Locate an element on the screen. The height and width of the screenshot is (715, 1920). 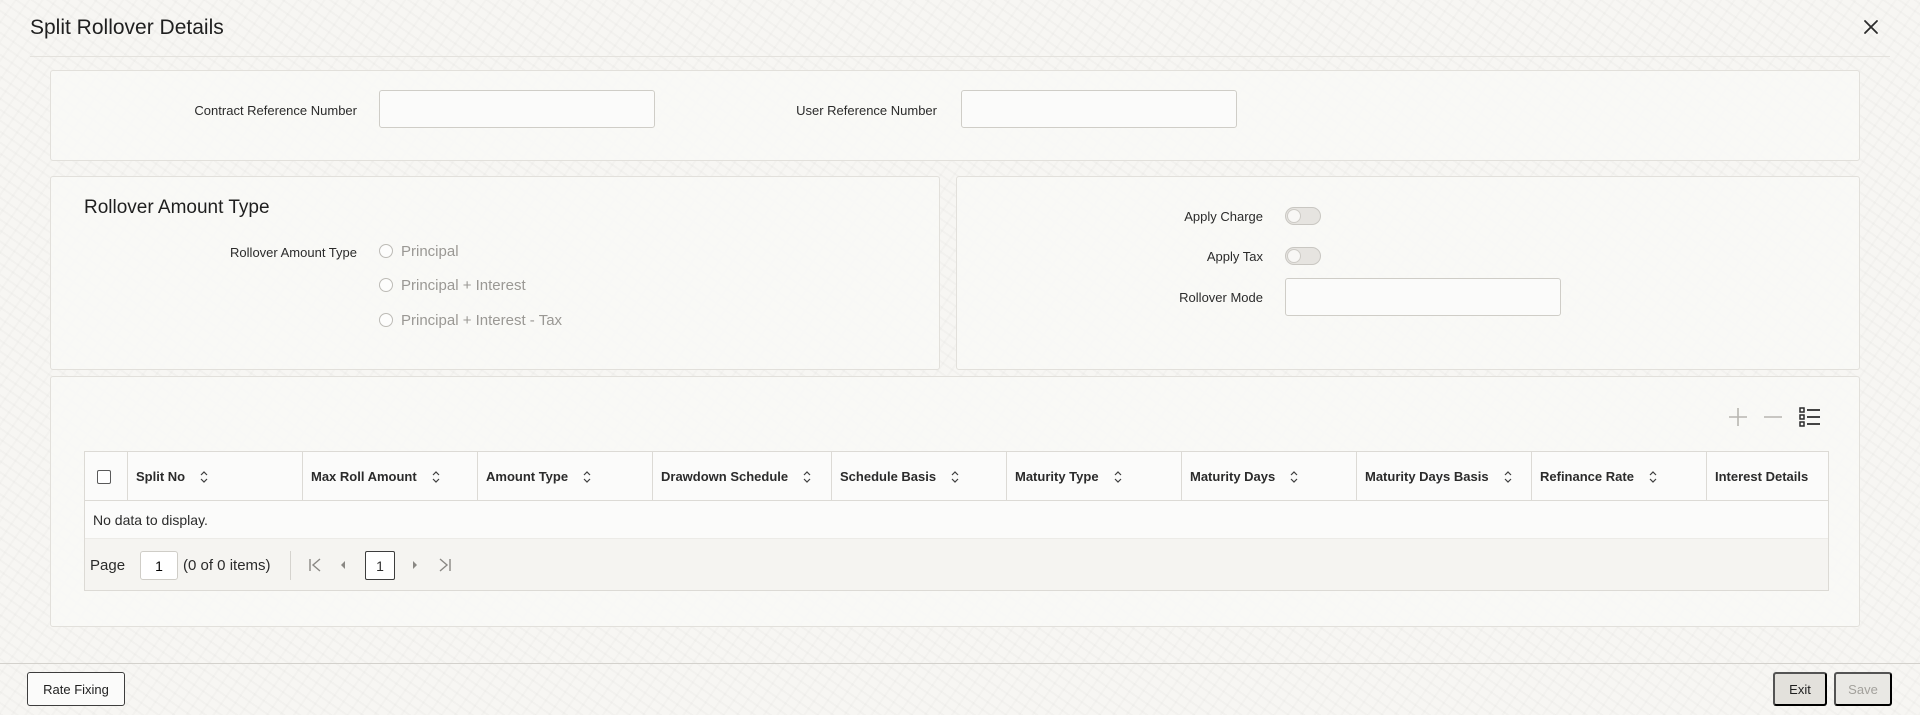
last-page-icon is located at coordinates (445, 565).